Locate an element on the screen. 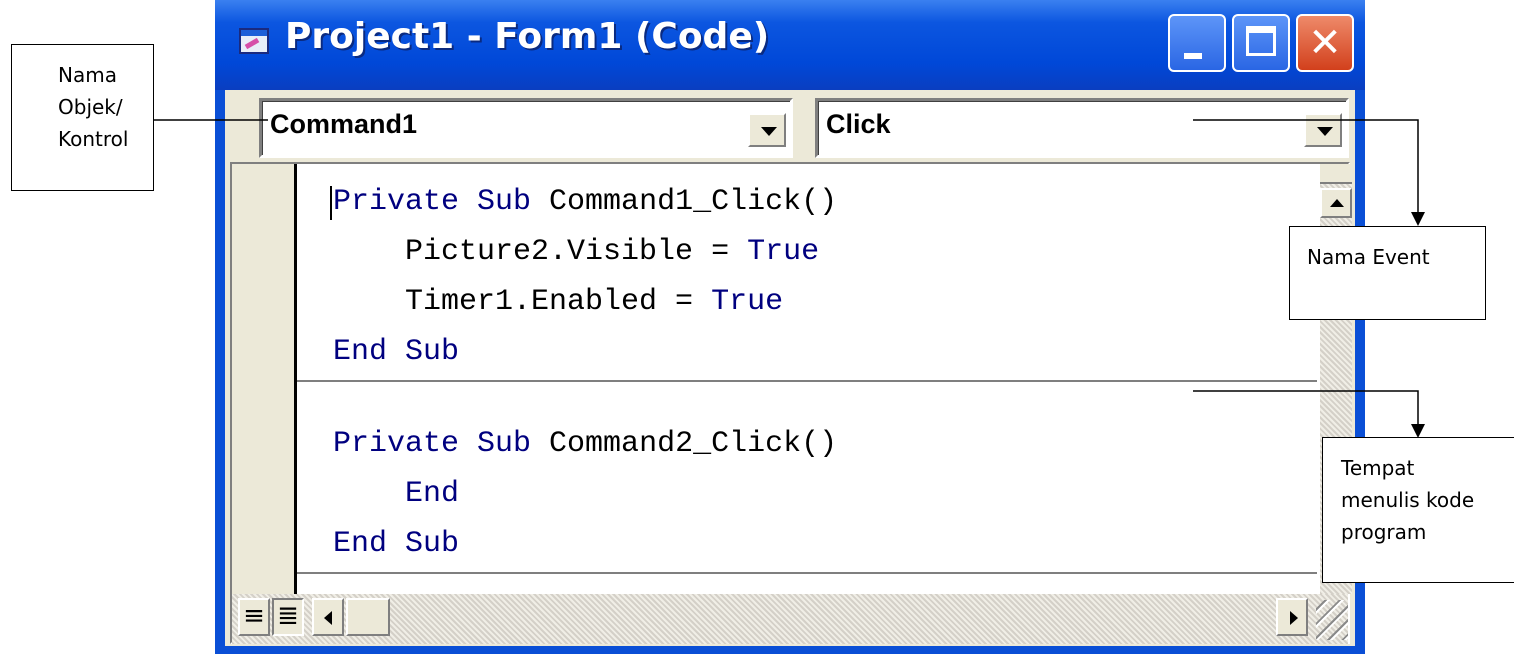 The width and height of the screenshot is (1514, 654). close-icon: ✕ is located at coordinates (1325, 43).